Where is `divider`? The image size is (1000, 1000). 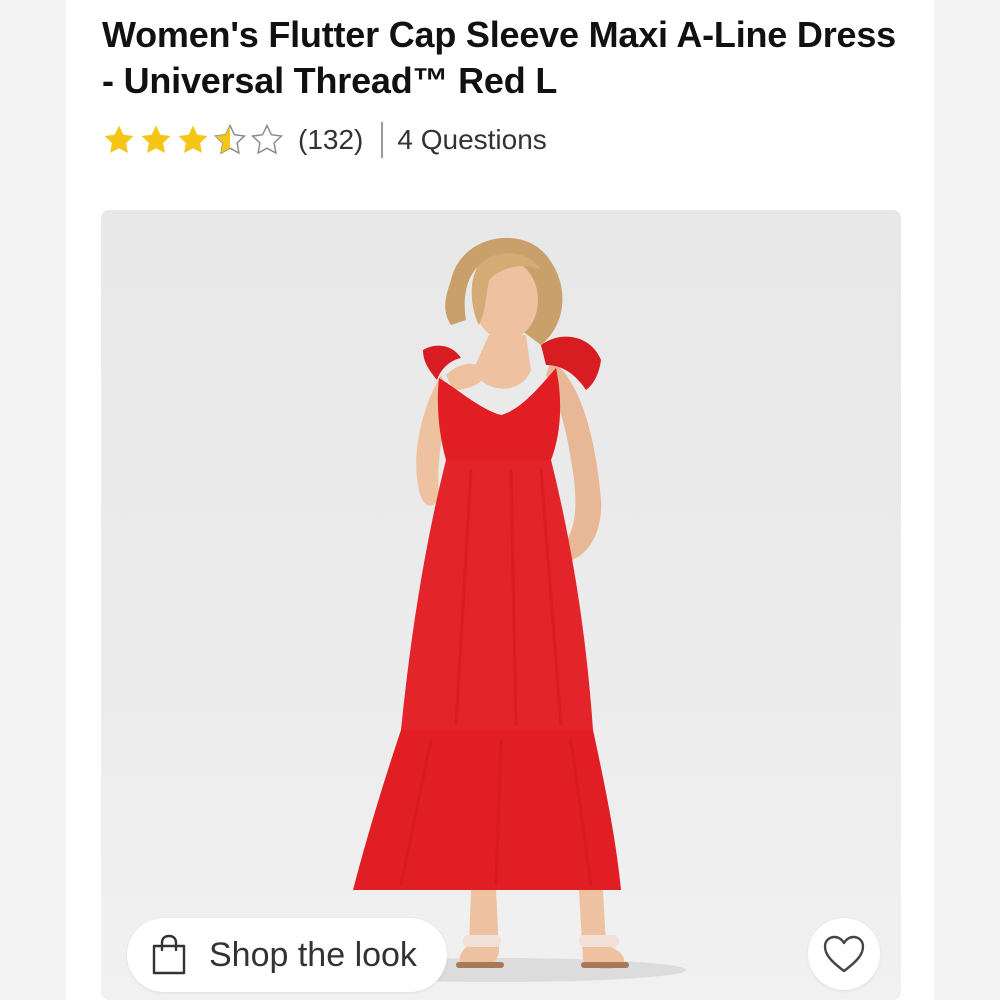
divider is located at coordinates (382, 140).